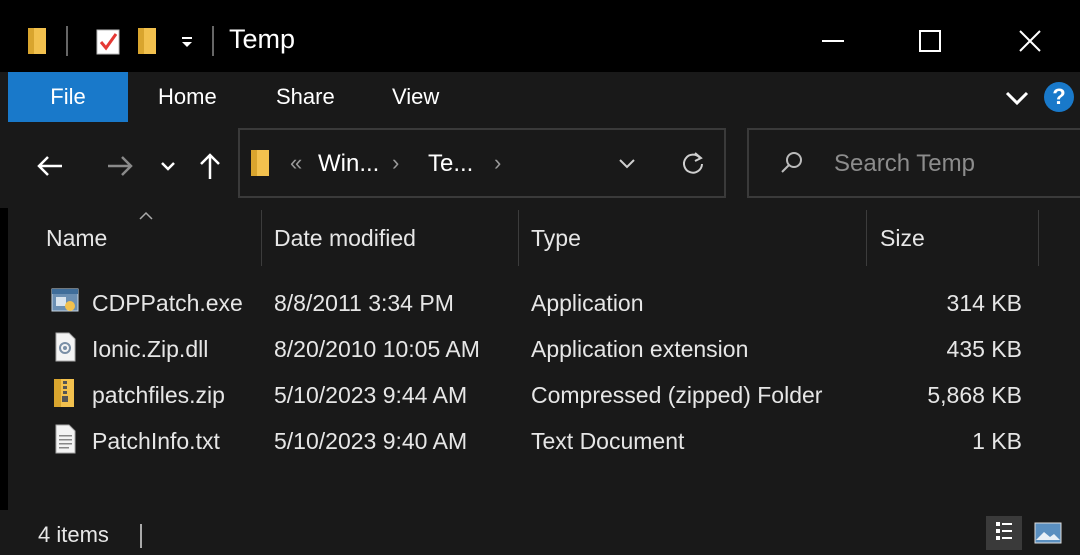  I want to click on forward-button, so click(120, 166).